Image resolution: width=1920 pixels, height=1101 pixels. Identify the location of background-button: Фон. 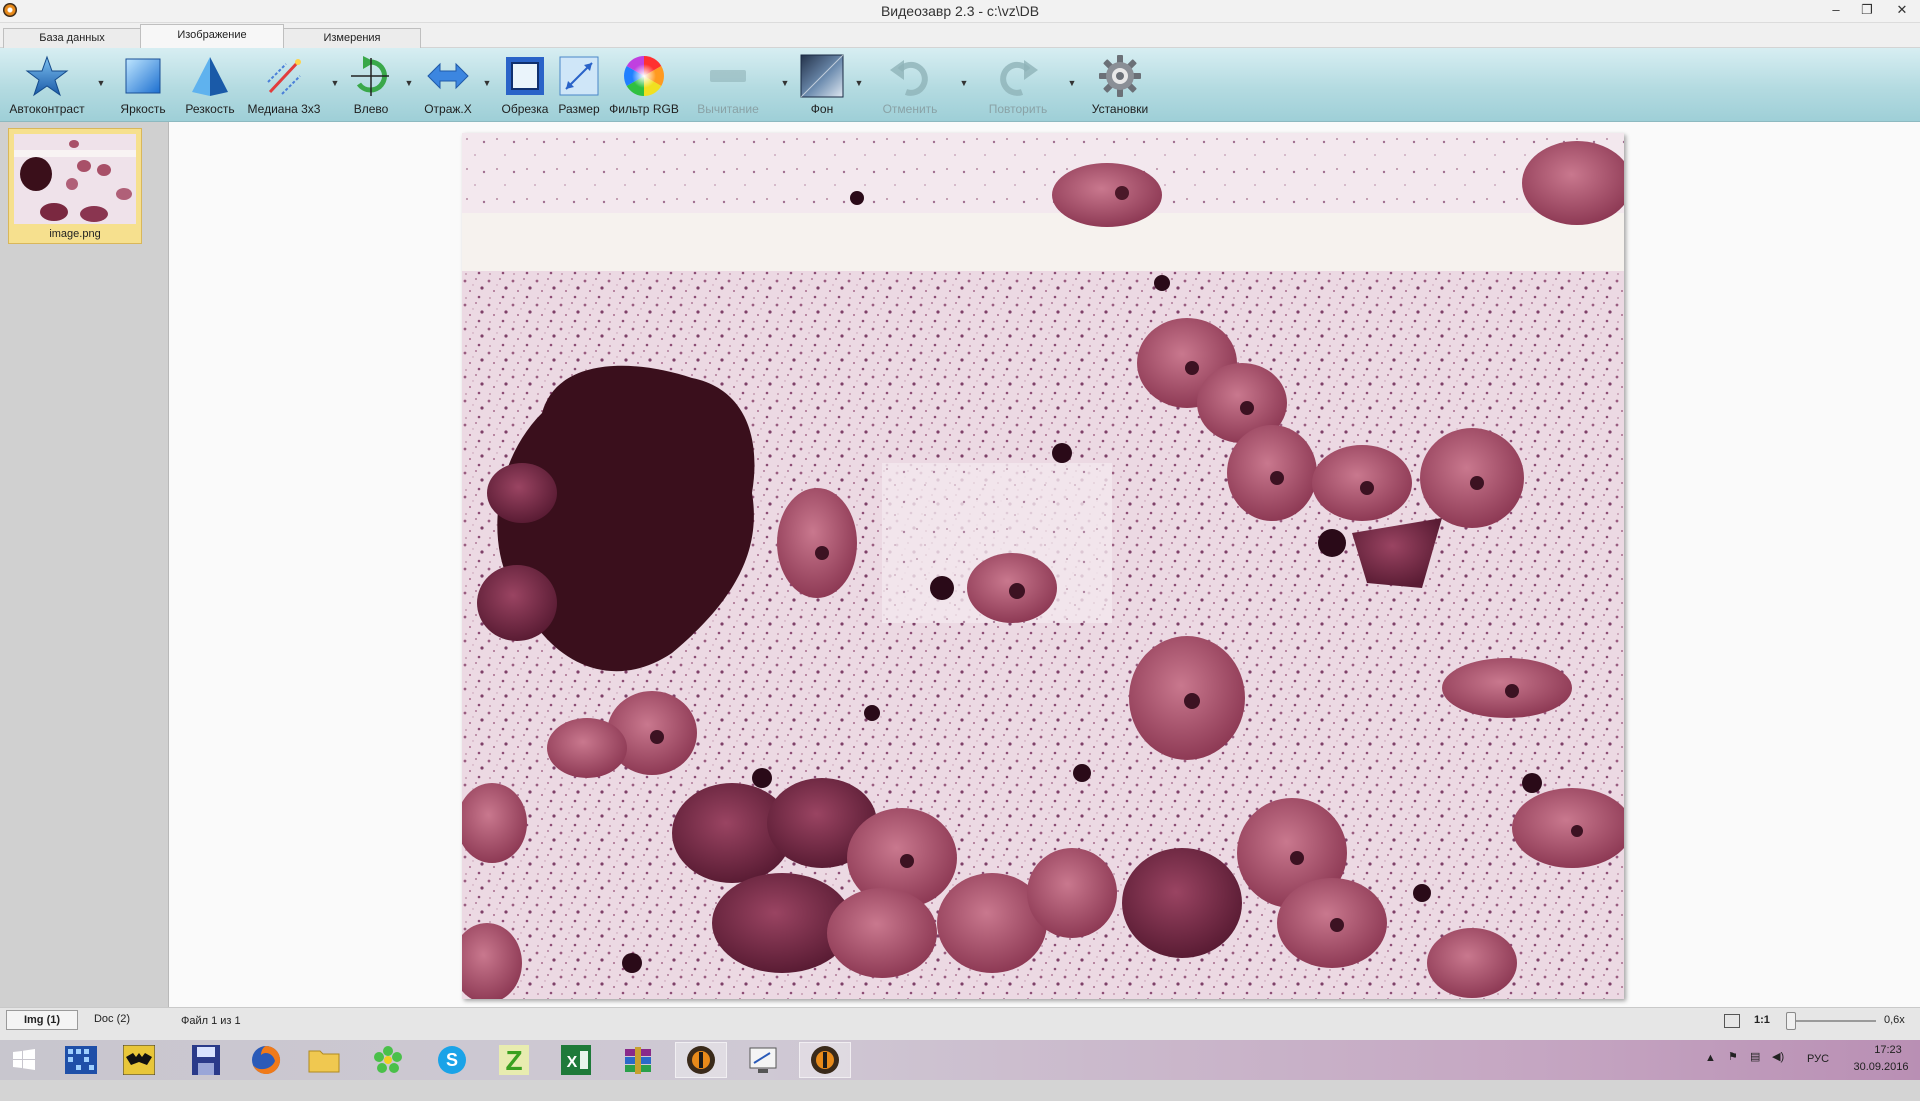
(822, 85).